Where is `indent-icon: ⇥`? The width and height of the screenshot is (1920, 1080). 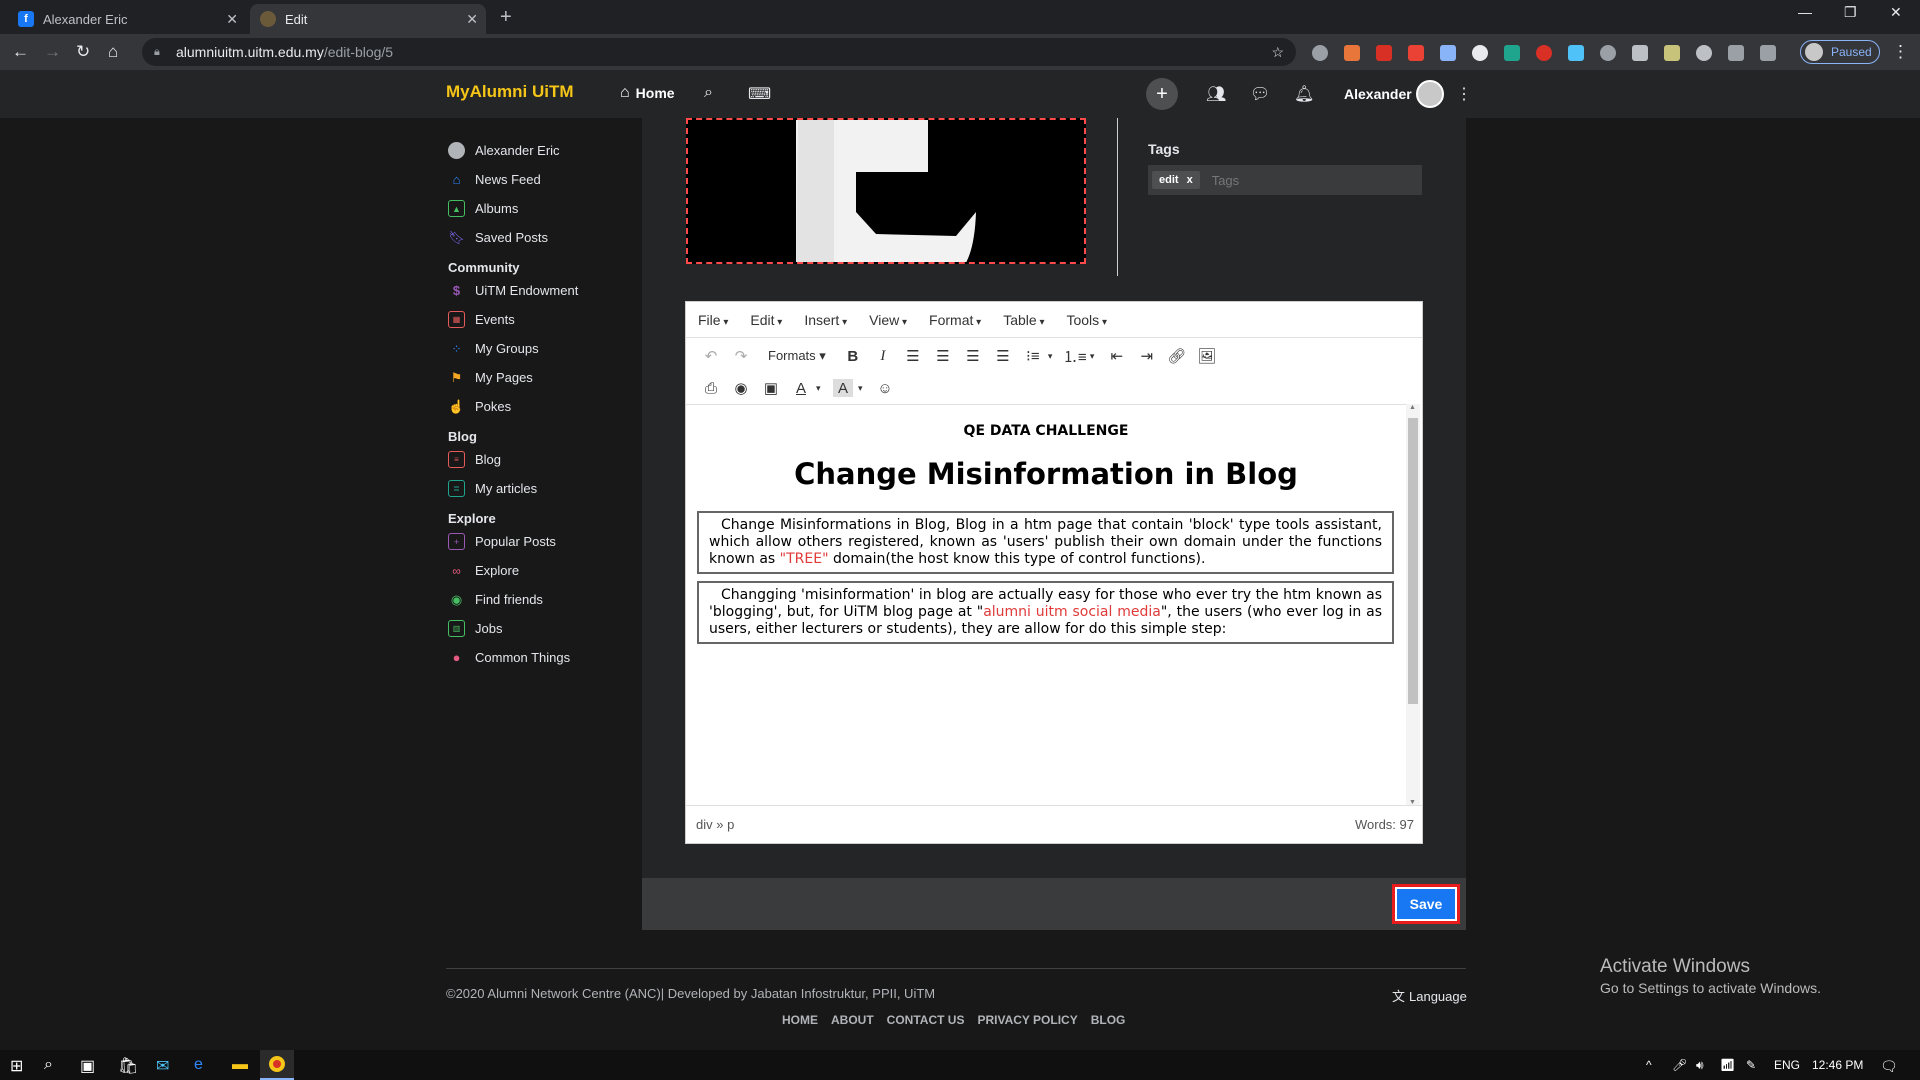 indent-icon: ⇥ is located at coordinates (1147, 356).